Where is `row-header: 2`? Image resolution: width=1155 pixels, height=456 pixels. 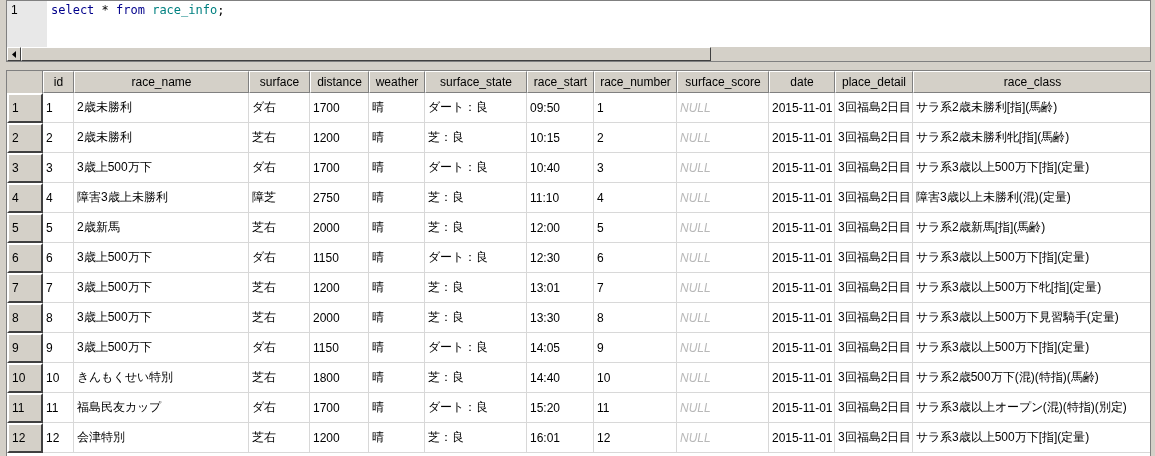 row-header: 2 is located at coordinates (25, 138).